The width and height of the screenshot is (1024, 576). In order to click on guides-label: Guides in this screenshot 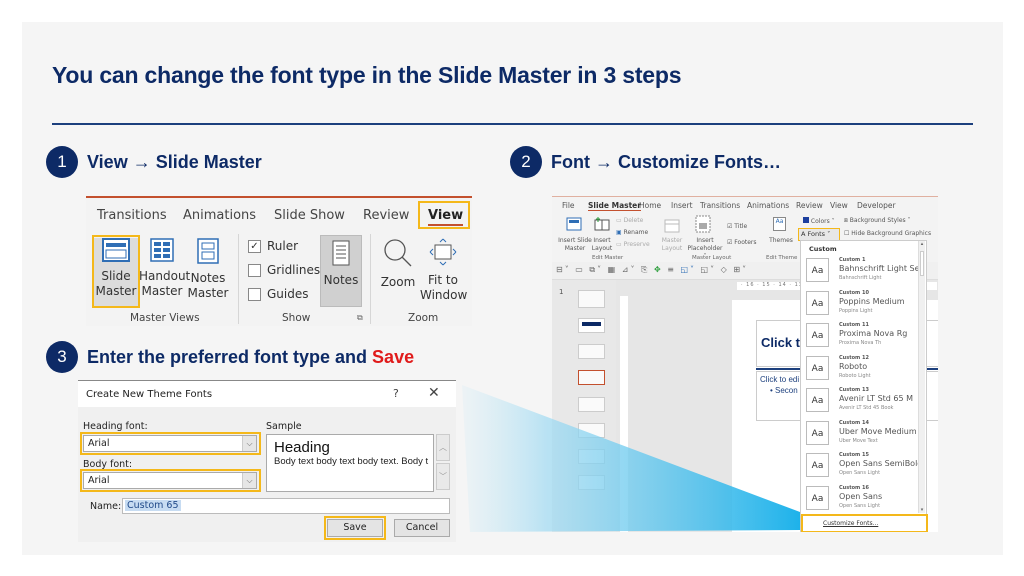, I will do `click(288, 294)`.